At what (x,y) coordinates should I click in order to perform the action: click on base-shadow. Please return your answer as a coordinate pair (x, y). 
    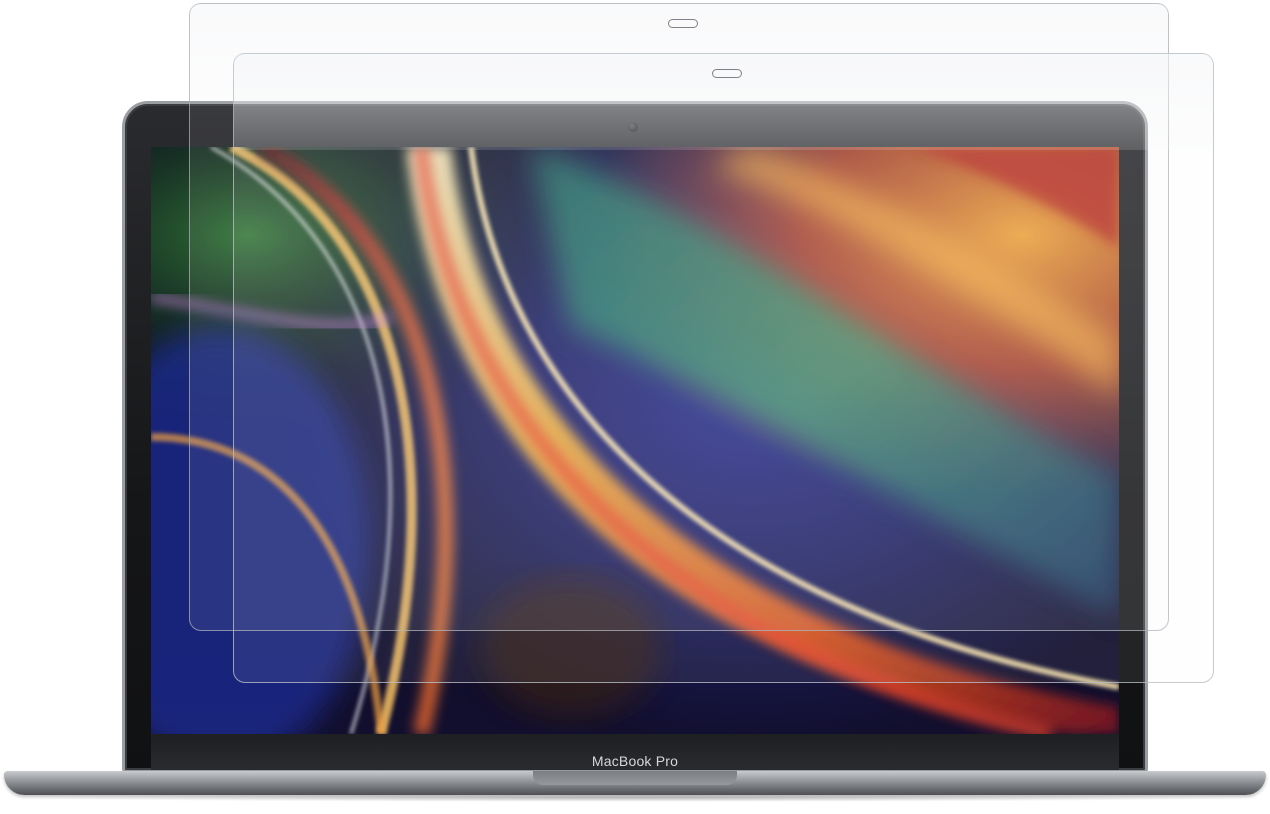
    Looking at the image, I should click on (635, 798).